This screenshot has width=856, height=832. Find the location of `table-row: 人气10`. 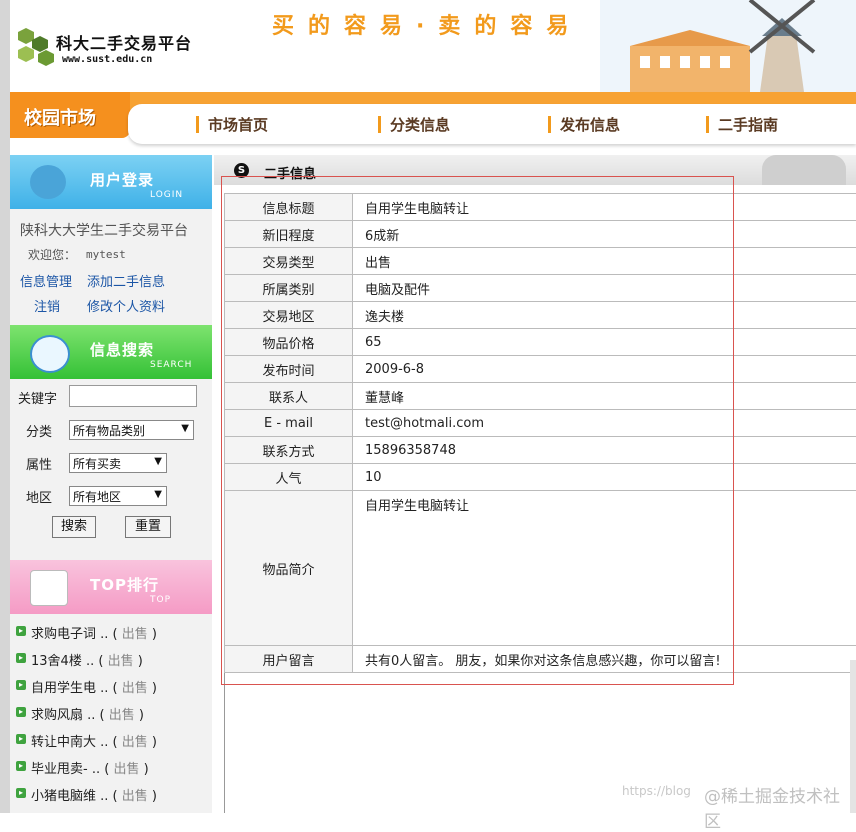

table-row: 人气10 is located at coordinates (540, 477).